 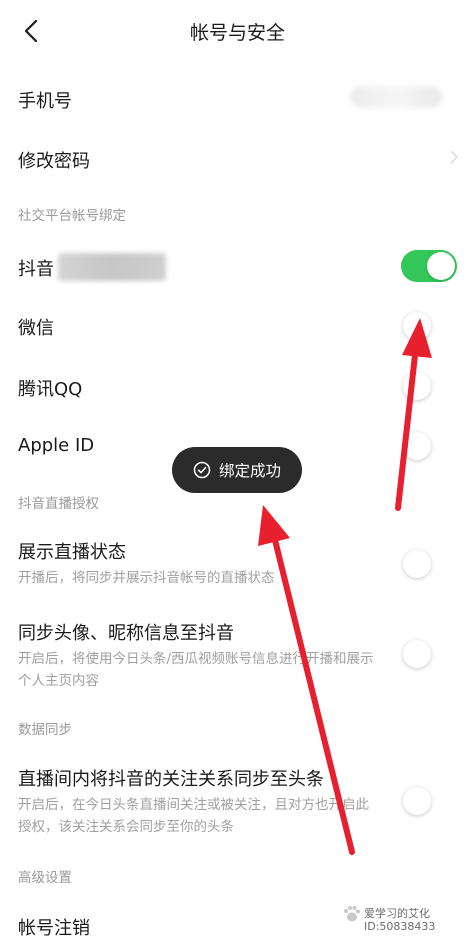 What do you see at coordinates (454, 157) in the screenshot?
I see `chevron-right-icon` at bounding box center [454, 157].